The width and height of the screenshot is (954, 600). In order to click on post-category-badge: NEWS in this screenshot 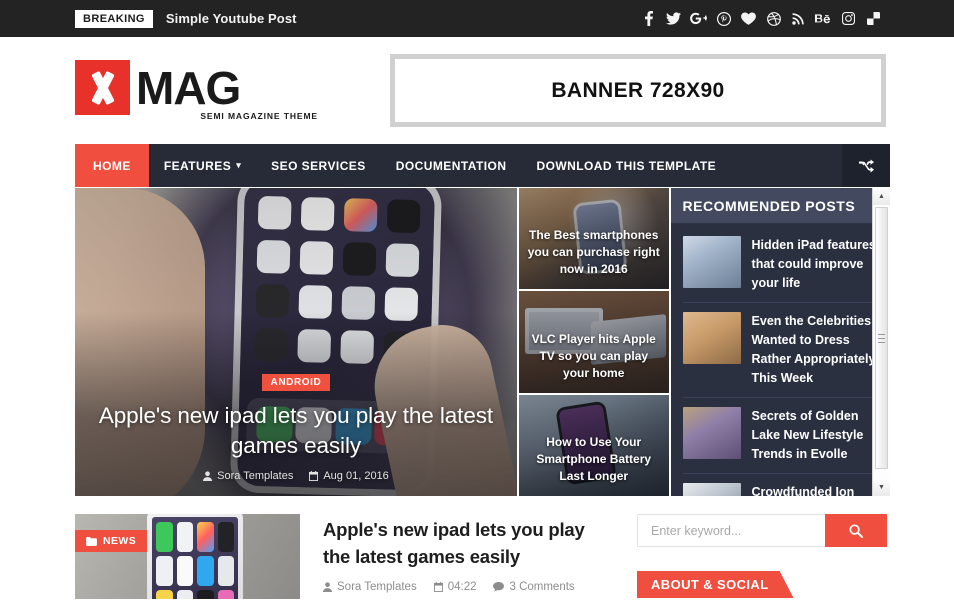, I will do `click(111, 541)`.